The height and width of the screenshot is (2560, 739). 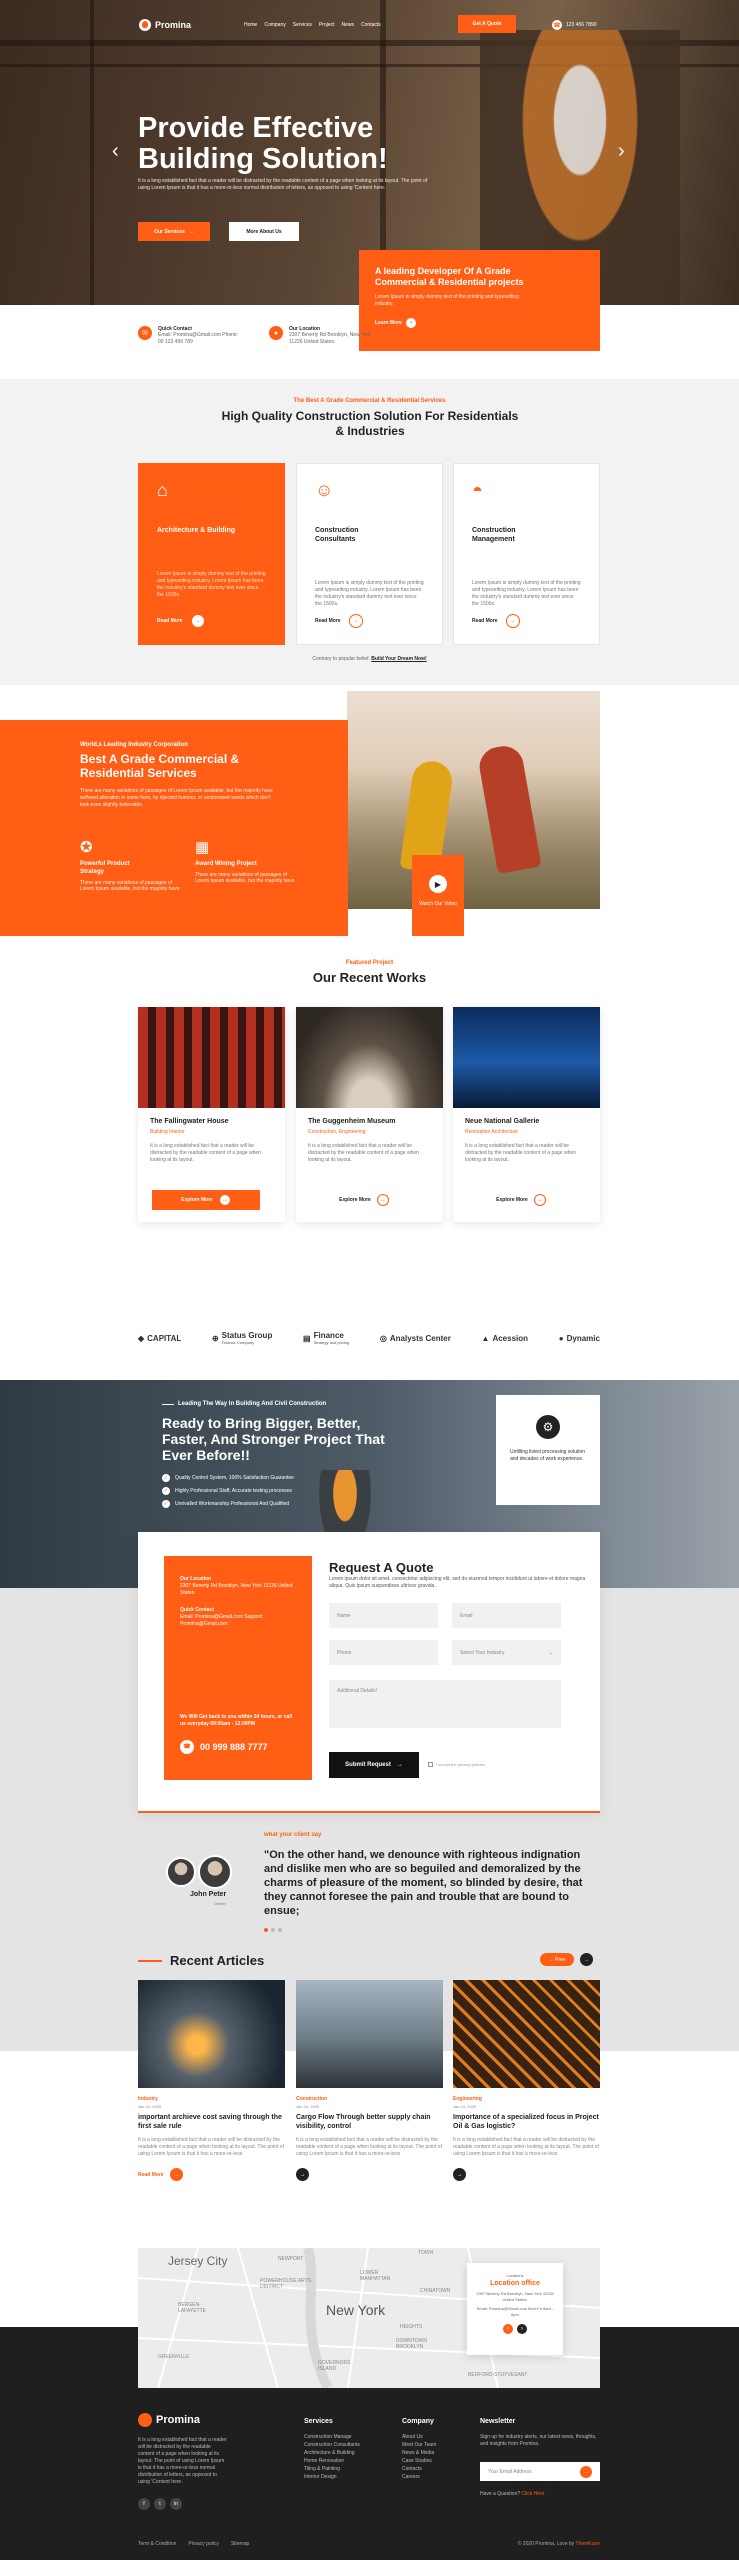 What do you see at coordinates (494, 535) in the screenshot?
I see `service-name: Construction Management` at bounding box center [494, 535].